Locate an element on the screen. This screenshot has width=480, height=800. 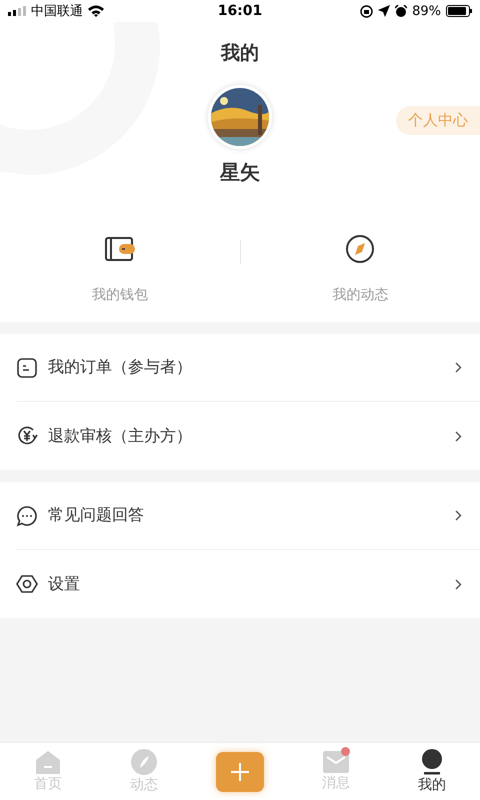
yuan-refresh-icon is located at coordinates (27, 436).